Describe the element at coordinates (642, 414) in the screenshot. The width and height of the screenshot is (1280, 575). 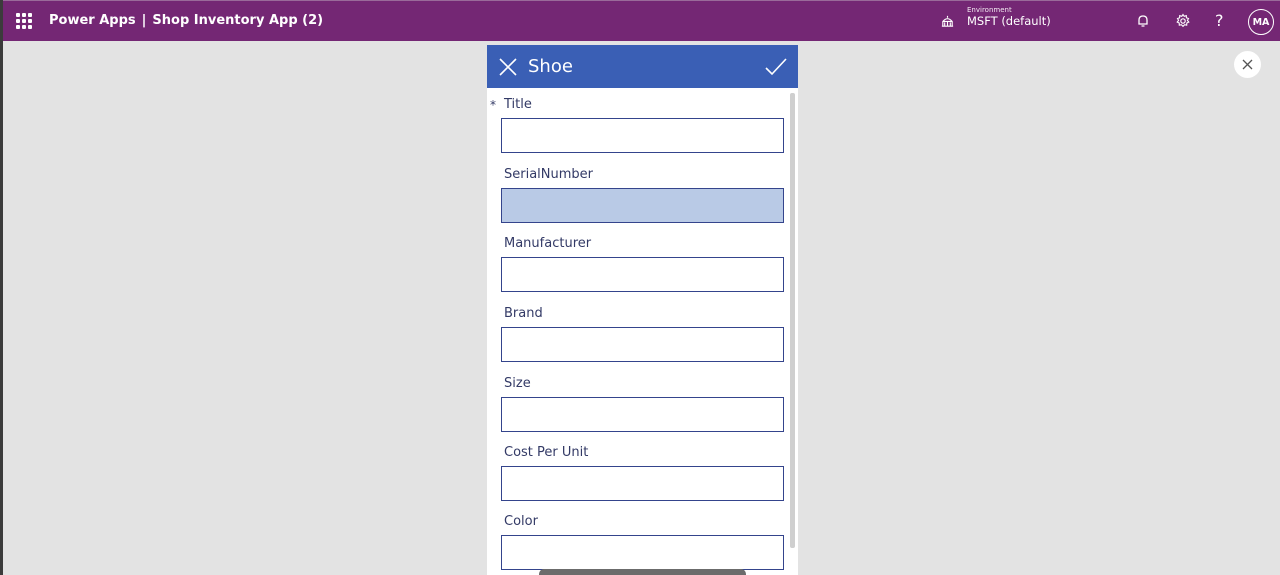
I see `size-input` at that location.